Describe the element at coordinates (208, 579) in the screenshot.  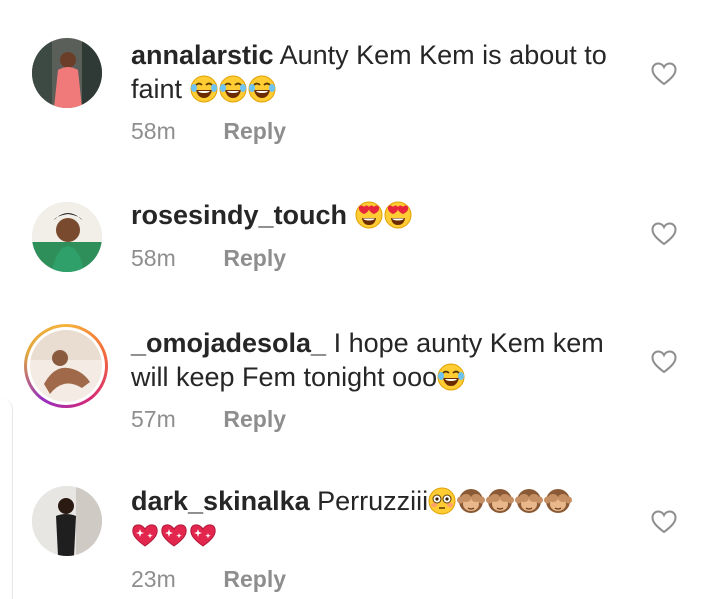
I see `comment-meta: 23m Reply` at that location.